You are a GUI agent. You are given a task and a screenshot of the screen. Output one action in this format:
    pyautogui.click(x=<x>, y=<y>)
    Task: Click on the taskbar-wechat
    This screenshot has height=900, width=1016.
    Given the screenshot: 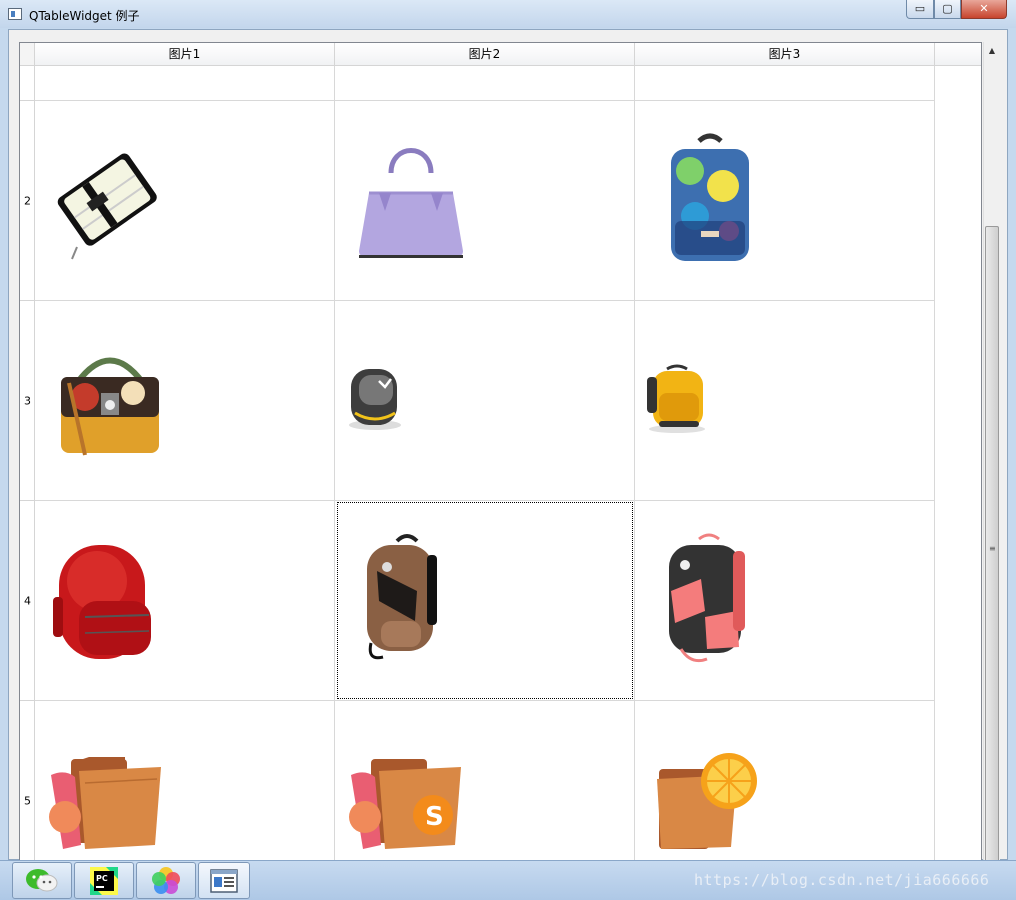 What is the action you would take?
    pyautogui.click(x=42, y=880)
    